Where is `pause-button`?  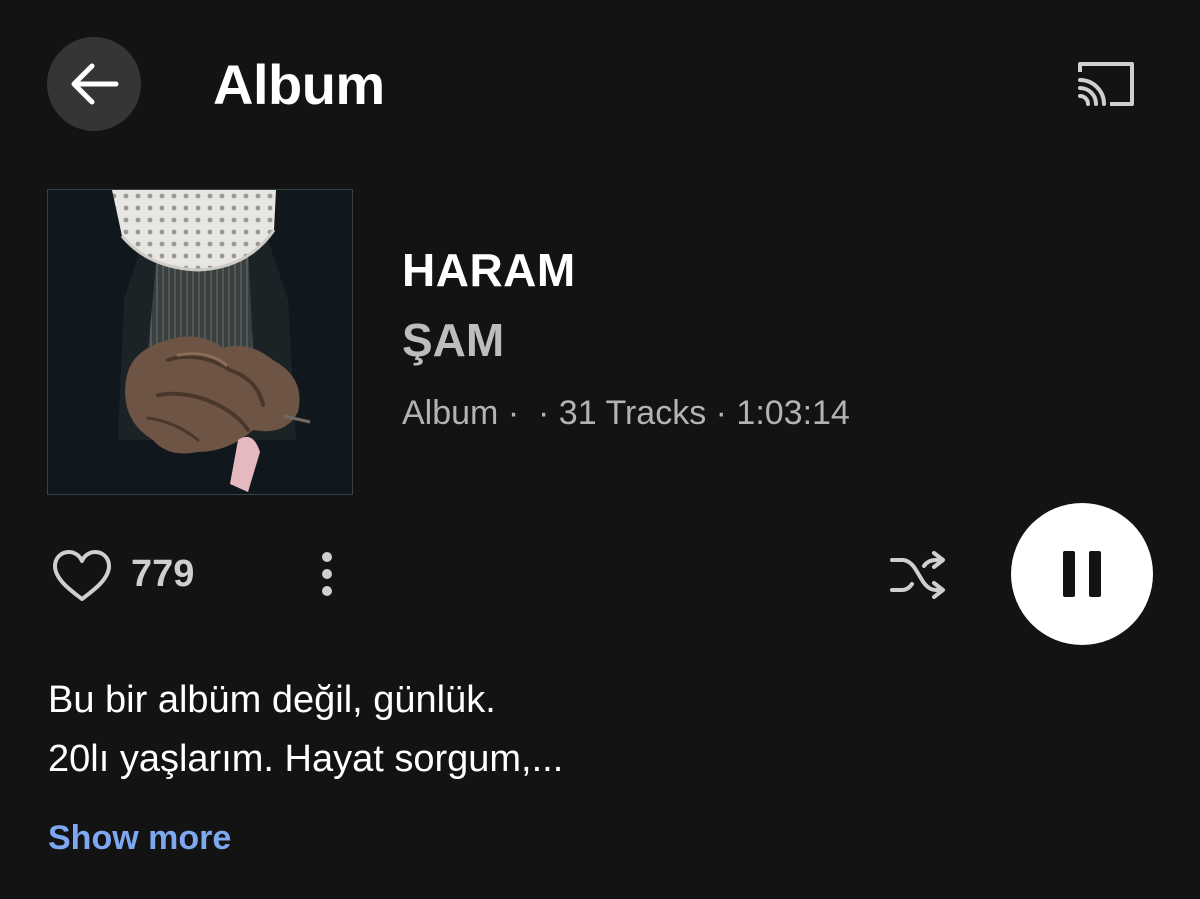
pause-button is located at coordinates (1082, 574).